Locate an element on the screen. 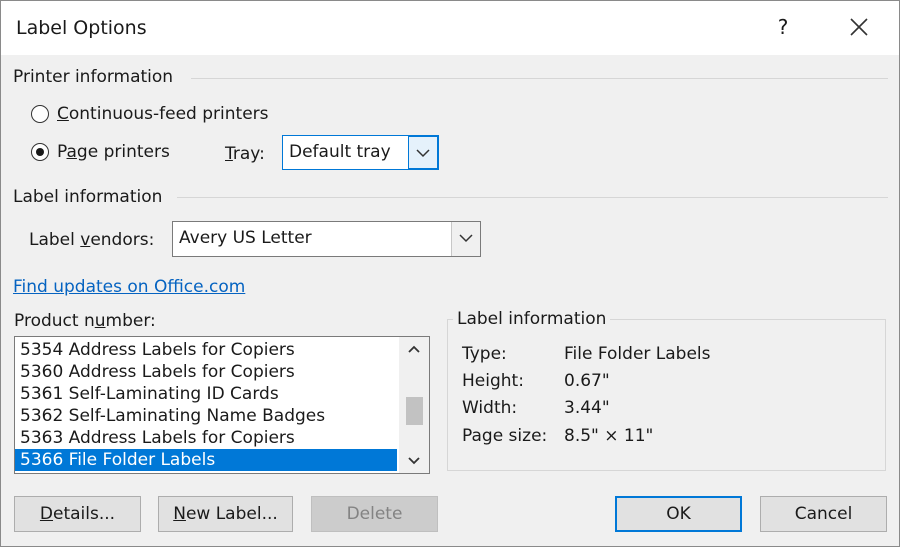  list-item: 5363 Address Labels for Copiers is located at coordinates (206, 438).